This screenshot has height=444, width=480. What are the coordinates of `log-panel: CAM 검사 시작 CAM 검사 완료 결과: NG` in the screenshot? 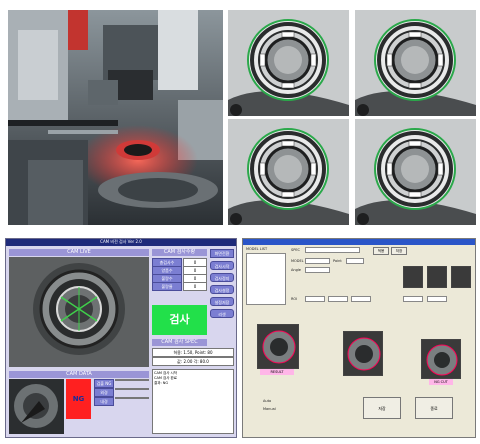 It's located at (193, 401).